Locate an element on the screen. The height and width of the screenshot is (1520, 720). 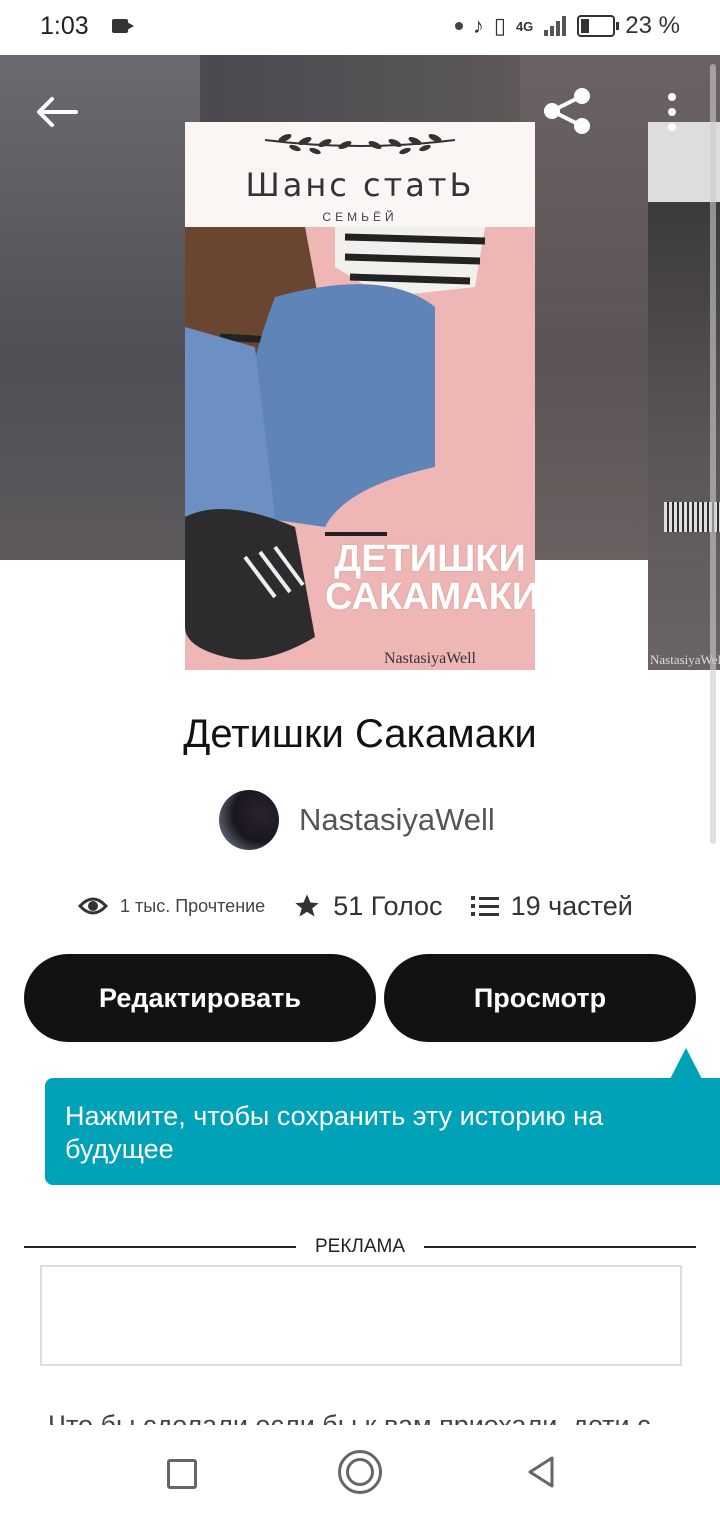
share-icon is located at coordinates (567, 111).